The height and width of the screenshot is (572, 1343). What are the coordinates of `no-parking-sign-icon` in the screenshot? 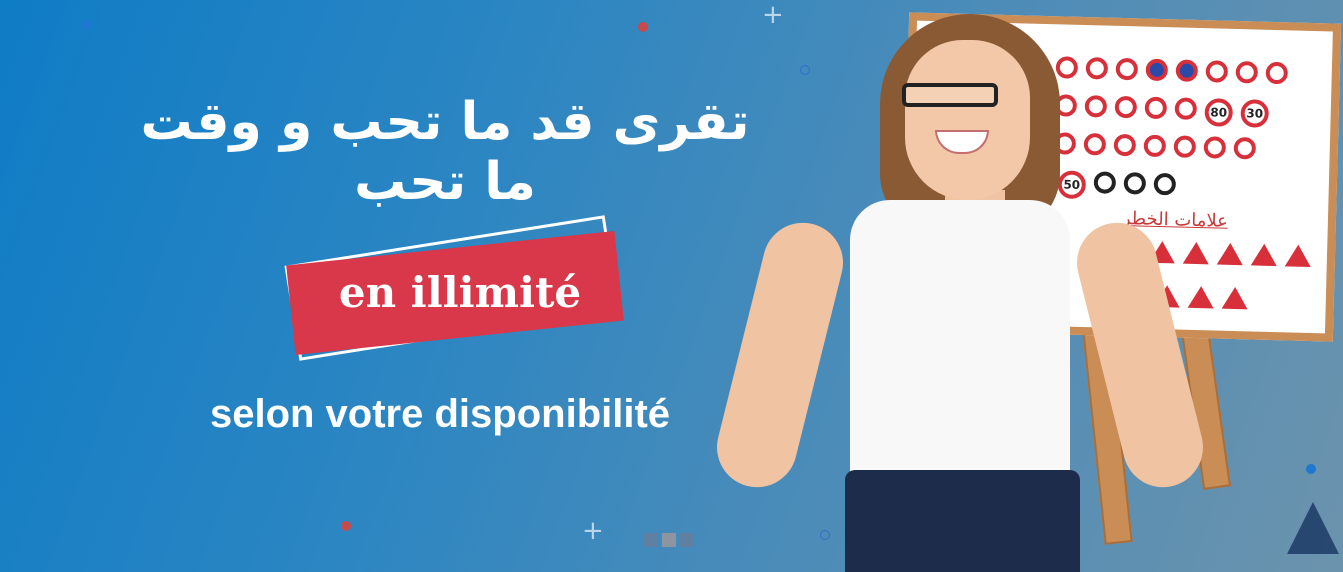 It's located at (1157, 70).